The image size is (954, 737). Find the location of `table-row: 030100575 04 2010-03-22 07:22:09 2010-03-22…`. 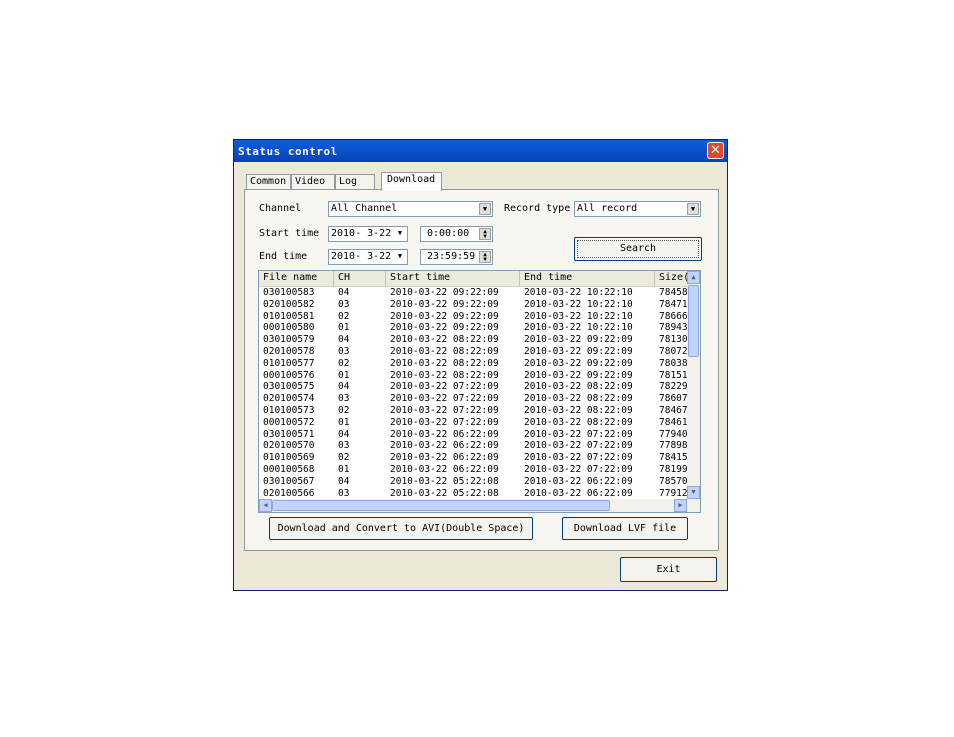

table-row: 030100575 04 2010-03-22 07:22:09 2010-03-22… is located at coordinates (473, 387).